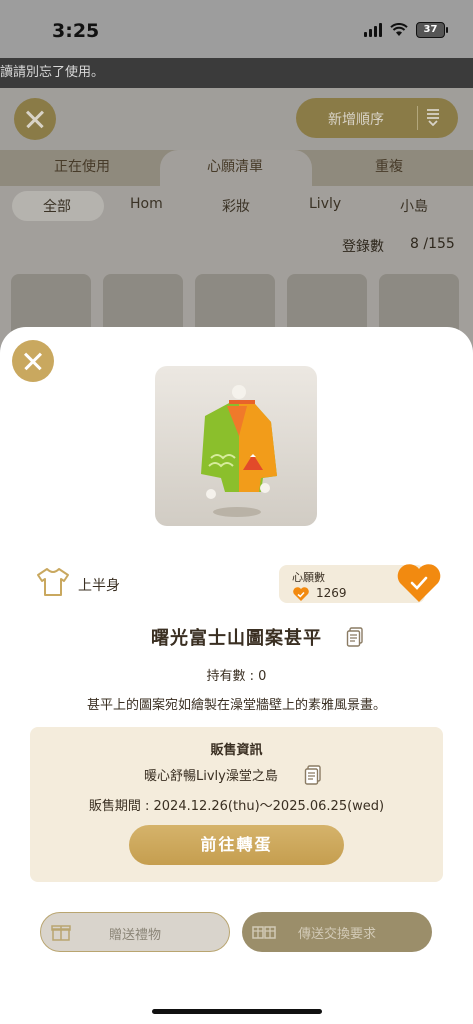 The image size is (473, 1024). I want to click on tab-in-use: 正在使用, so click(82, 166).